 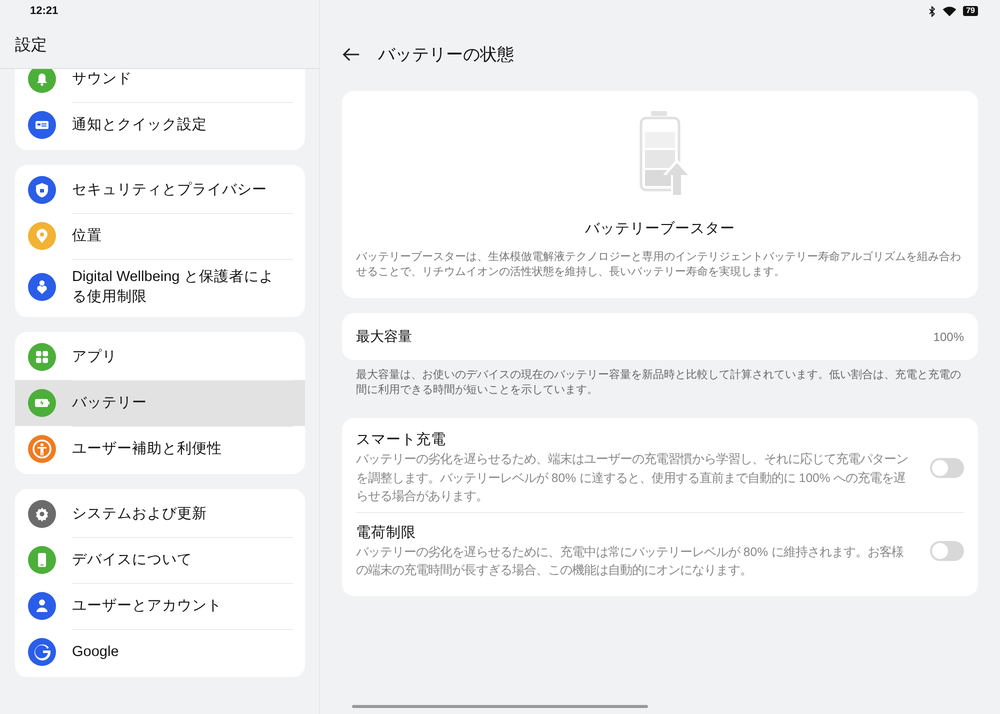 I want to click on sidebar-item: 位置, so click(x=160, y=236).